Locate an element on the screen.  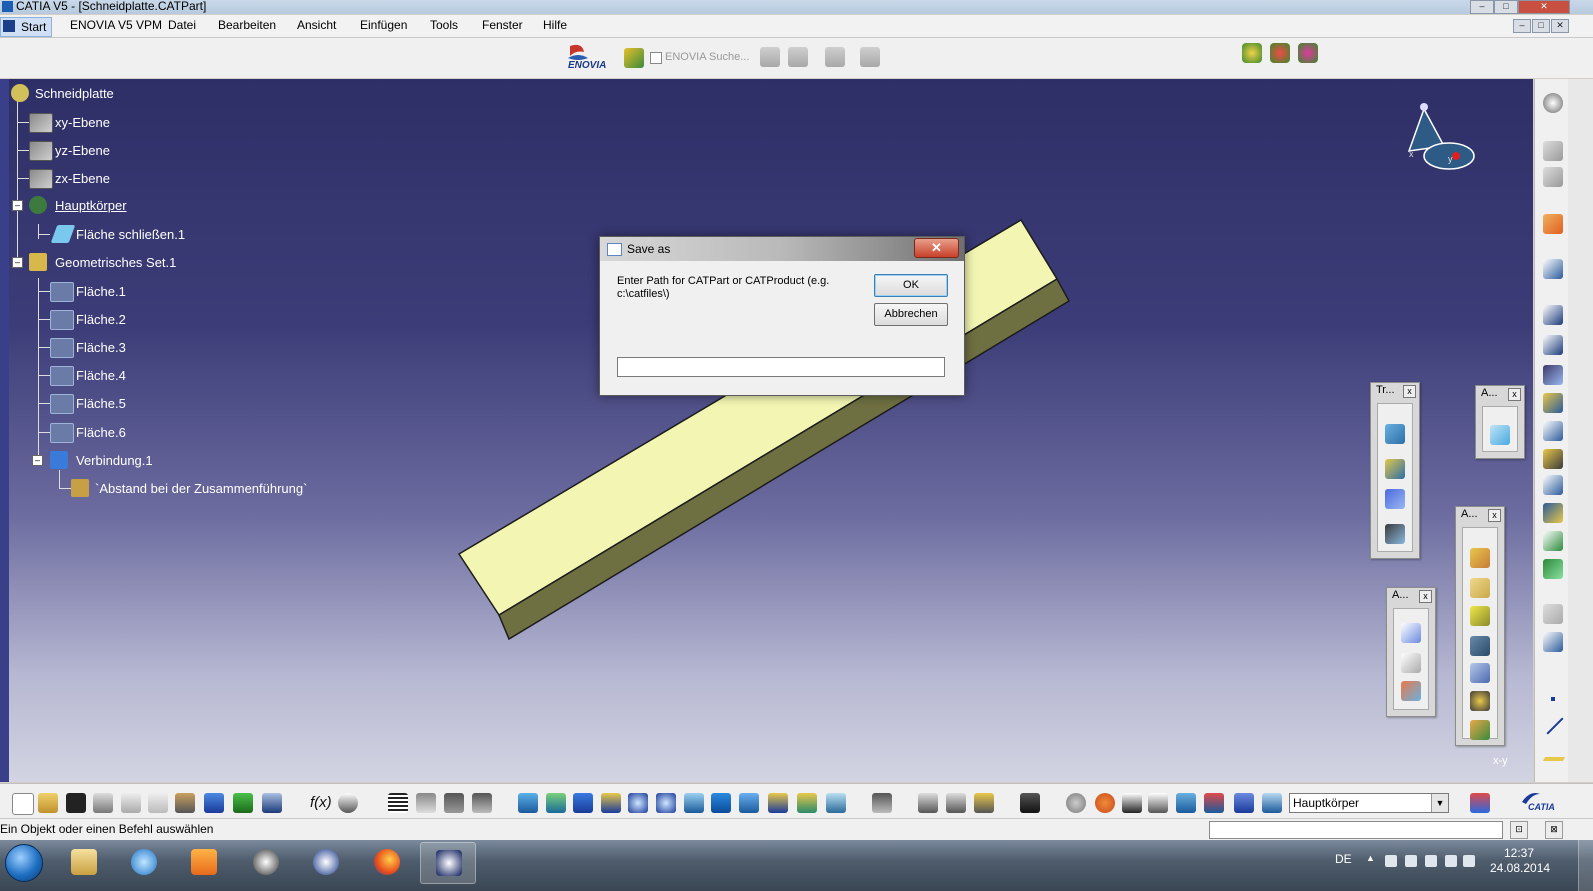
constraint-icon is located at coordinates (1214, 803).